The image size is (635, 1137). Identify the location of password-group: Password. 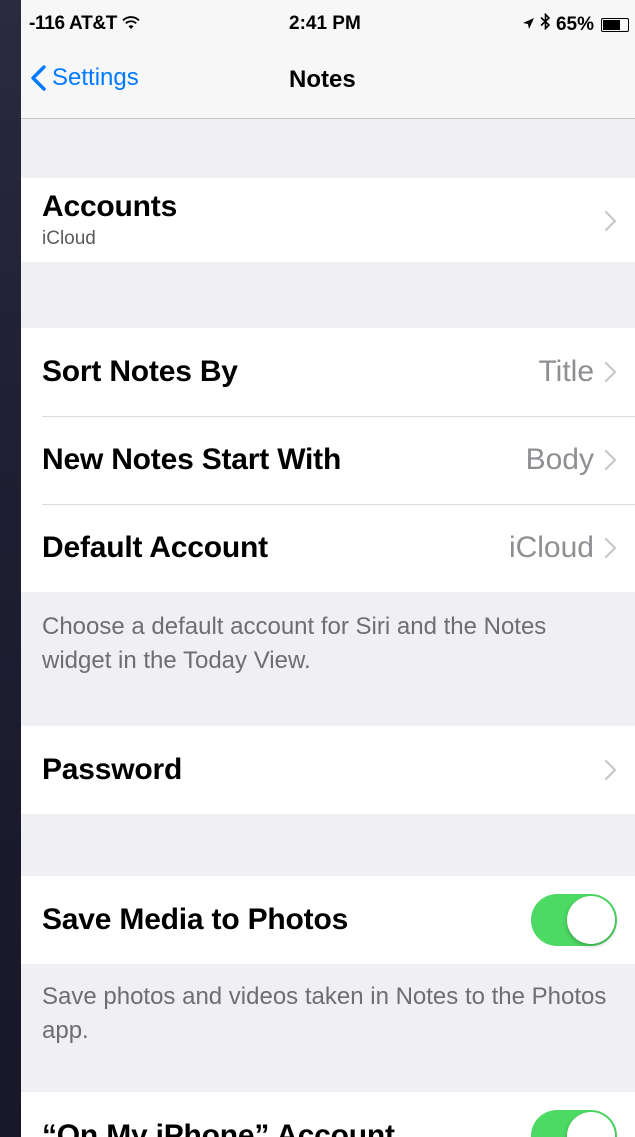
(328, 770).